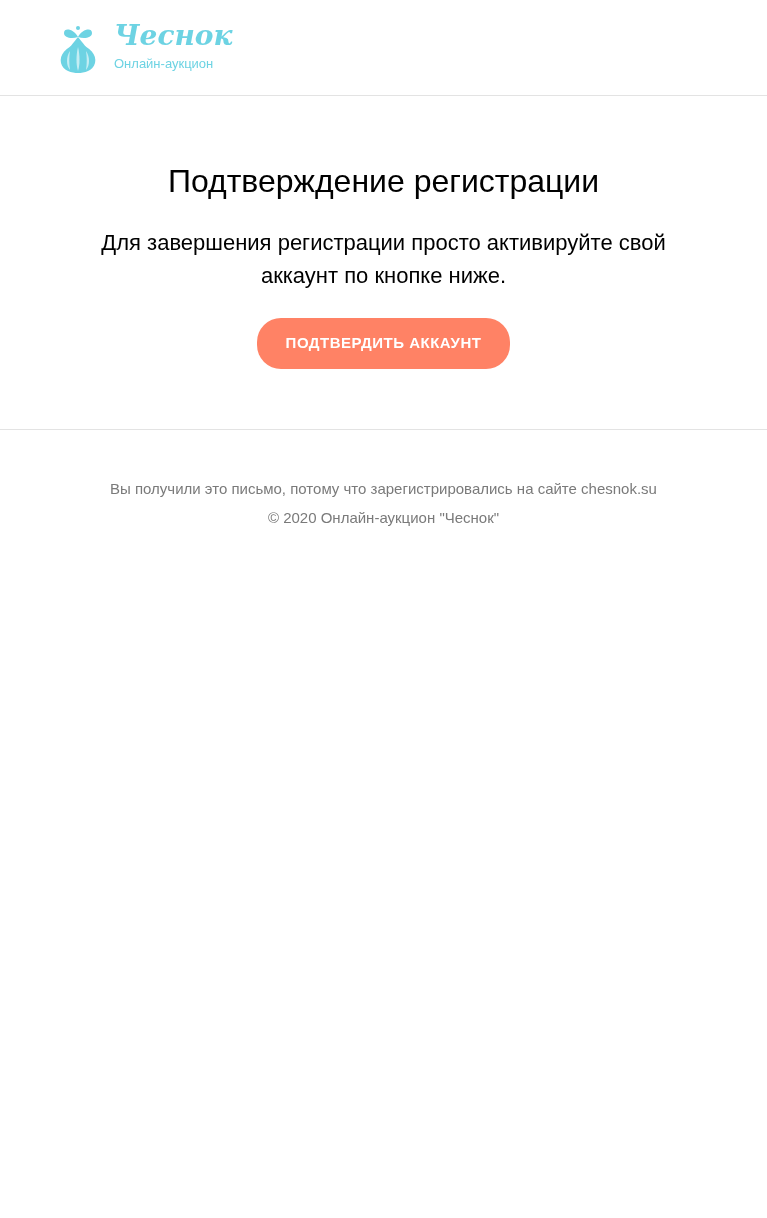  I want to click on footer-text: © 2020 Онлайн-аукцион "Чеснок", so click(383, 517).